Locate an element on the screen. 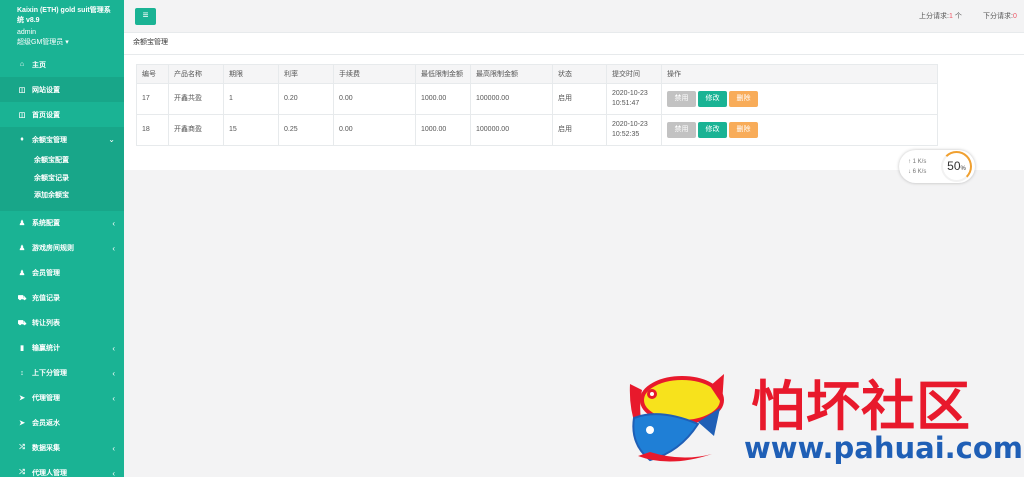 This screenshot has width=1024, height=477. cell-id: 17 is located at coordinates (152, 99).